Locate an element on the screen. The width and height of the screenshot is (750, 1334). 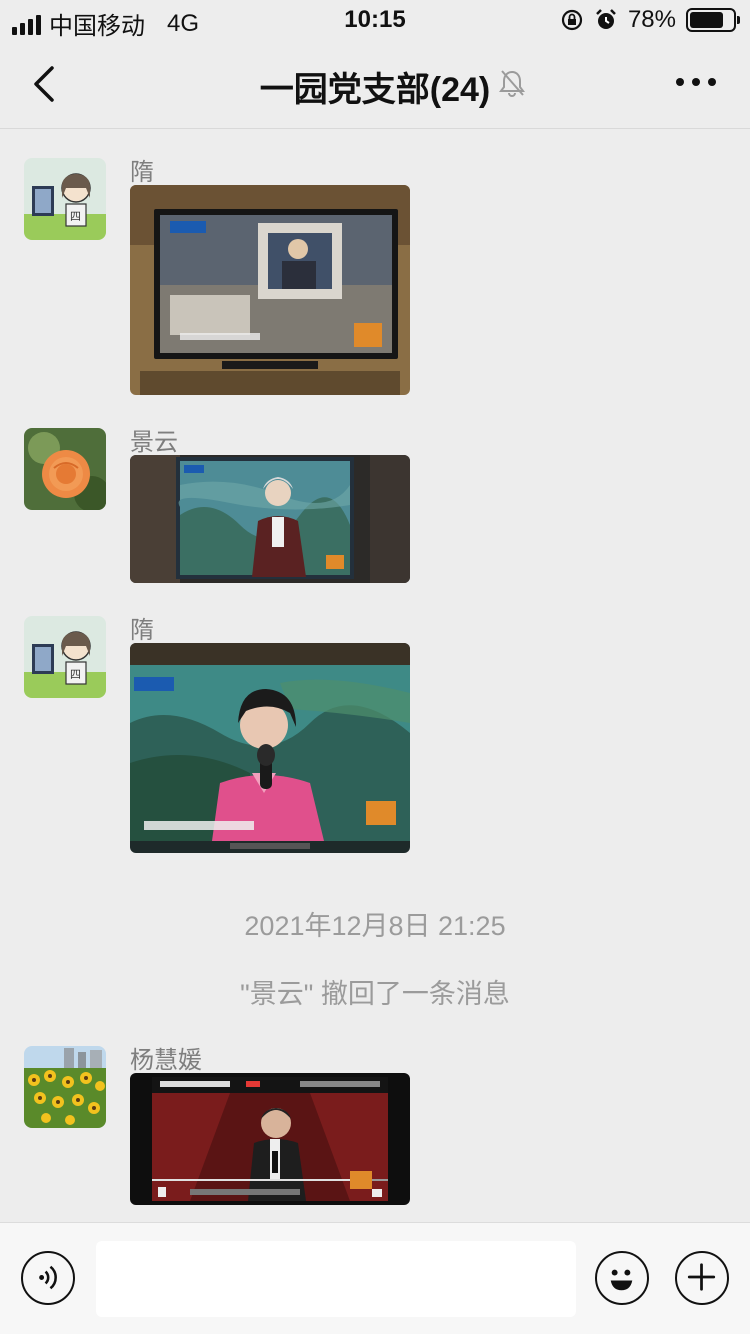
recall-notice: "景云" 撤回了一条消息 is located at coordinates (375, 994).